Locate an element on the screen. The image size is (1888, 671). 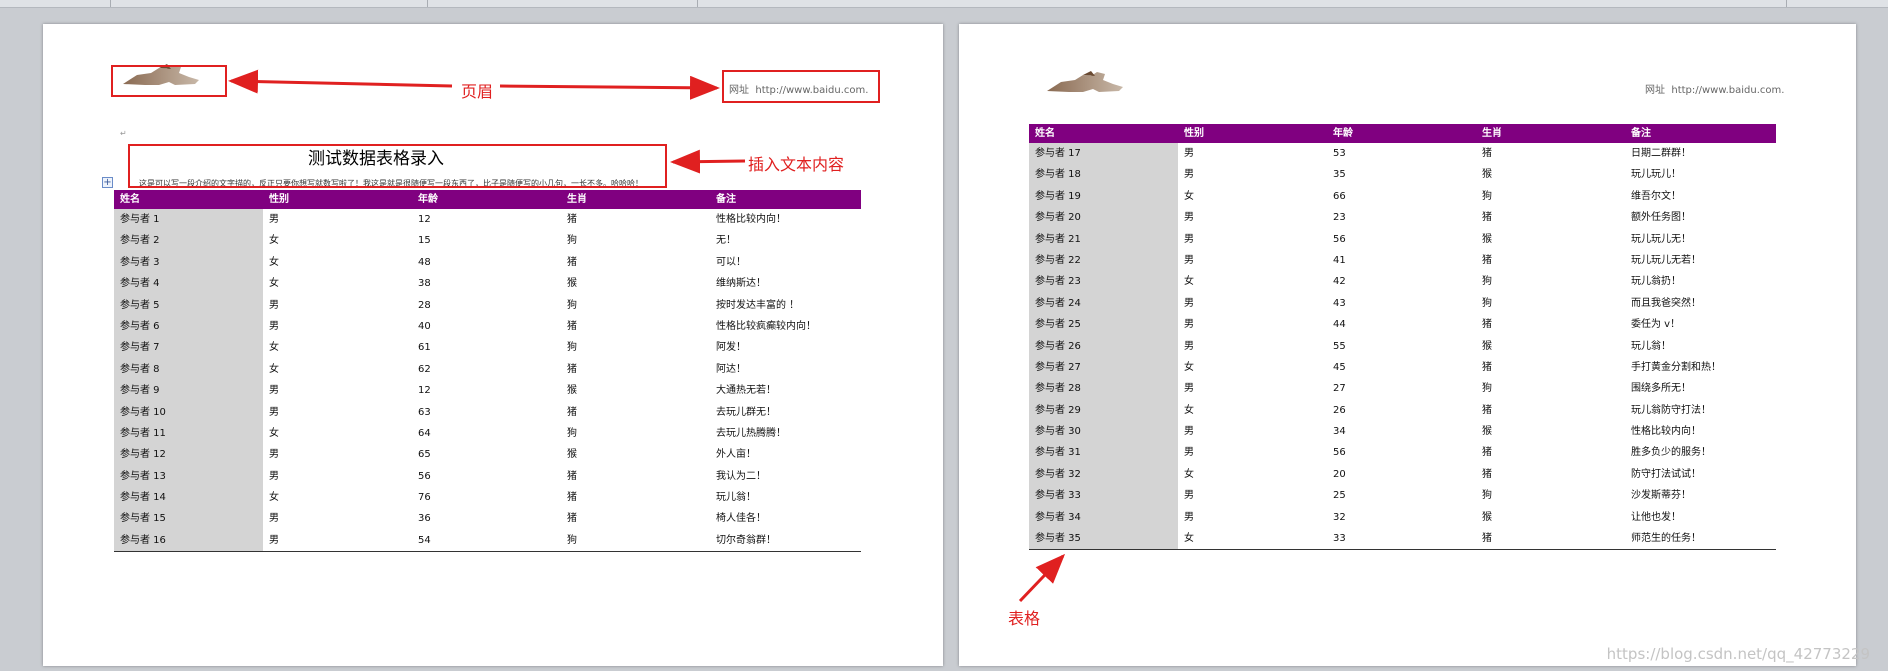
cell-age: 43 is located at coordinates (1401, 303).